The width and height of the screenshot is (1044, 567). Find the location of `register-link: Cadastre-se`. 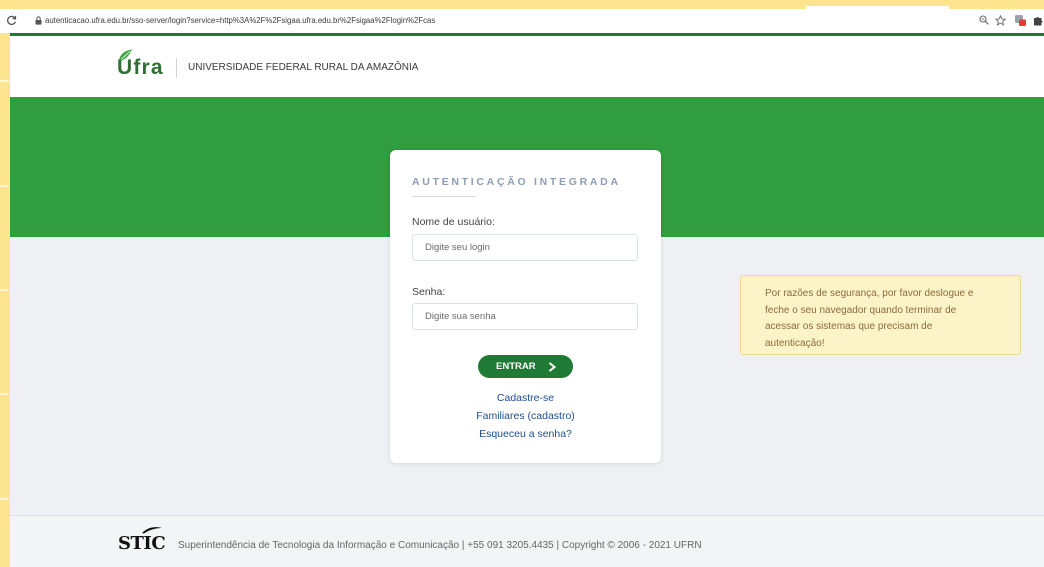

register-link: Cadastre-se is located at coordinates (525, 398).